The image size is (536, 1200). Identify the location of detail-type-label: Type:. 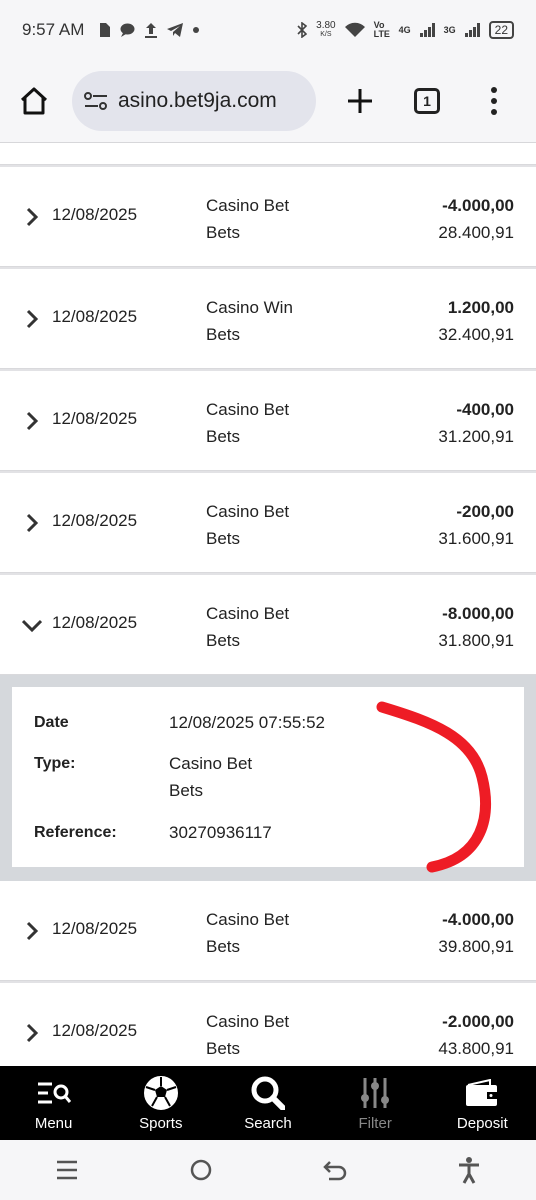
(55, 763).